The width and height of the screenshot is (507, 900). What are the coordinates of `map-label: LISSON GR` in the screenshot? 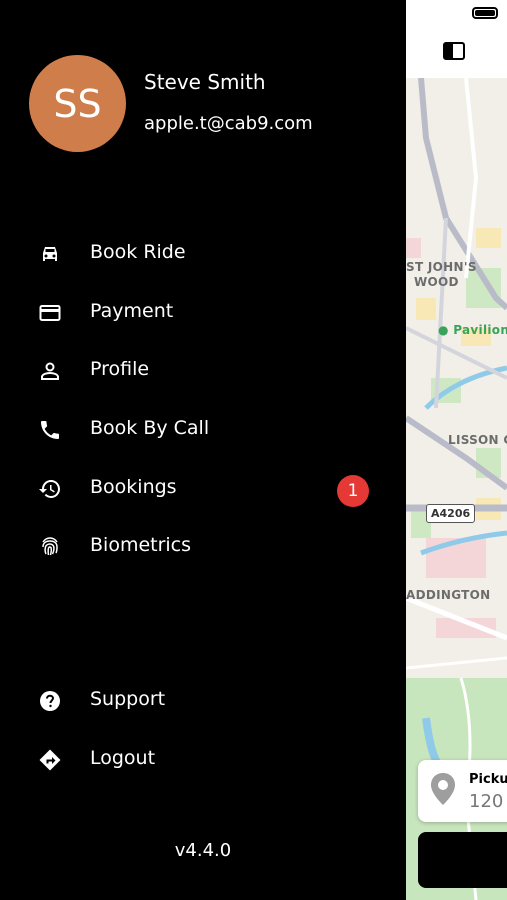 It's located at (477, 440).